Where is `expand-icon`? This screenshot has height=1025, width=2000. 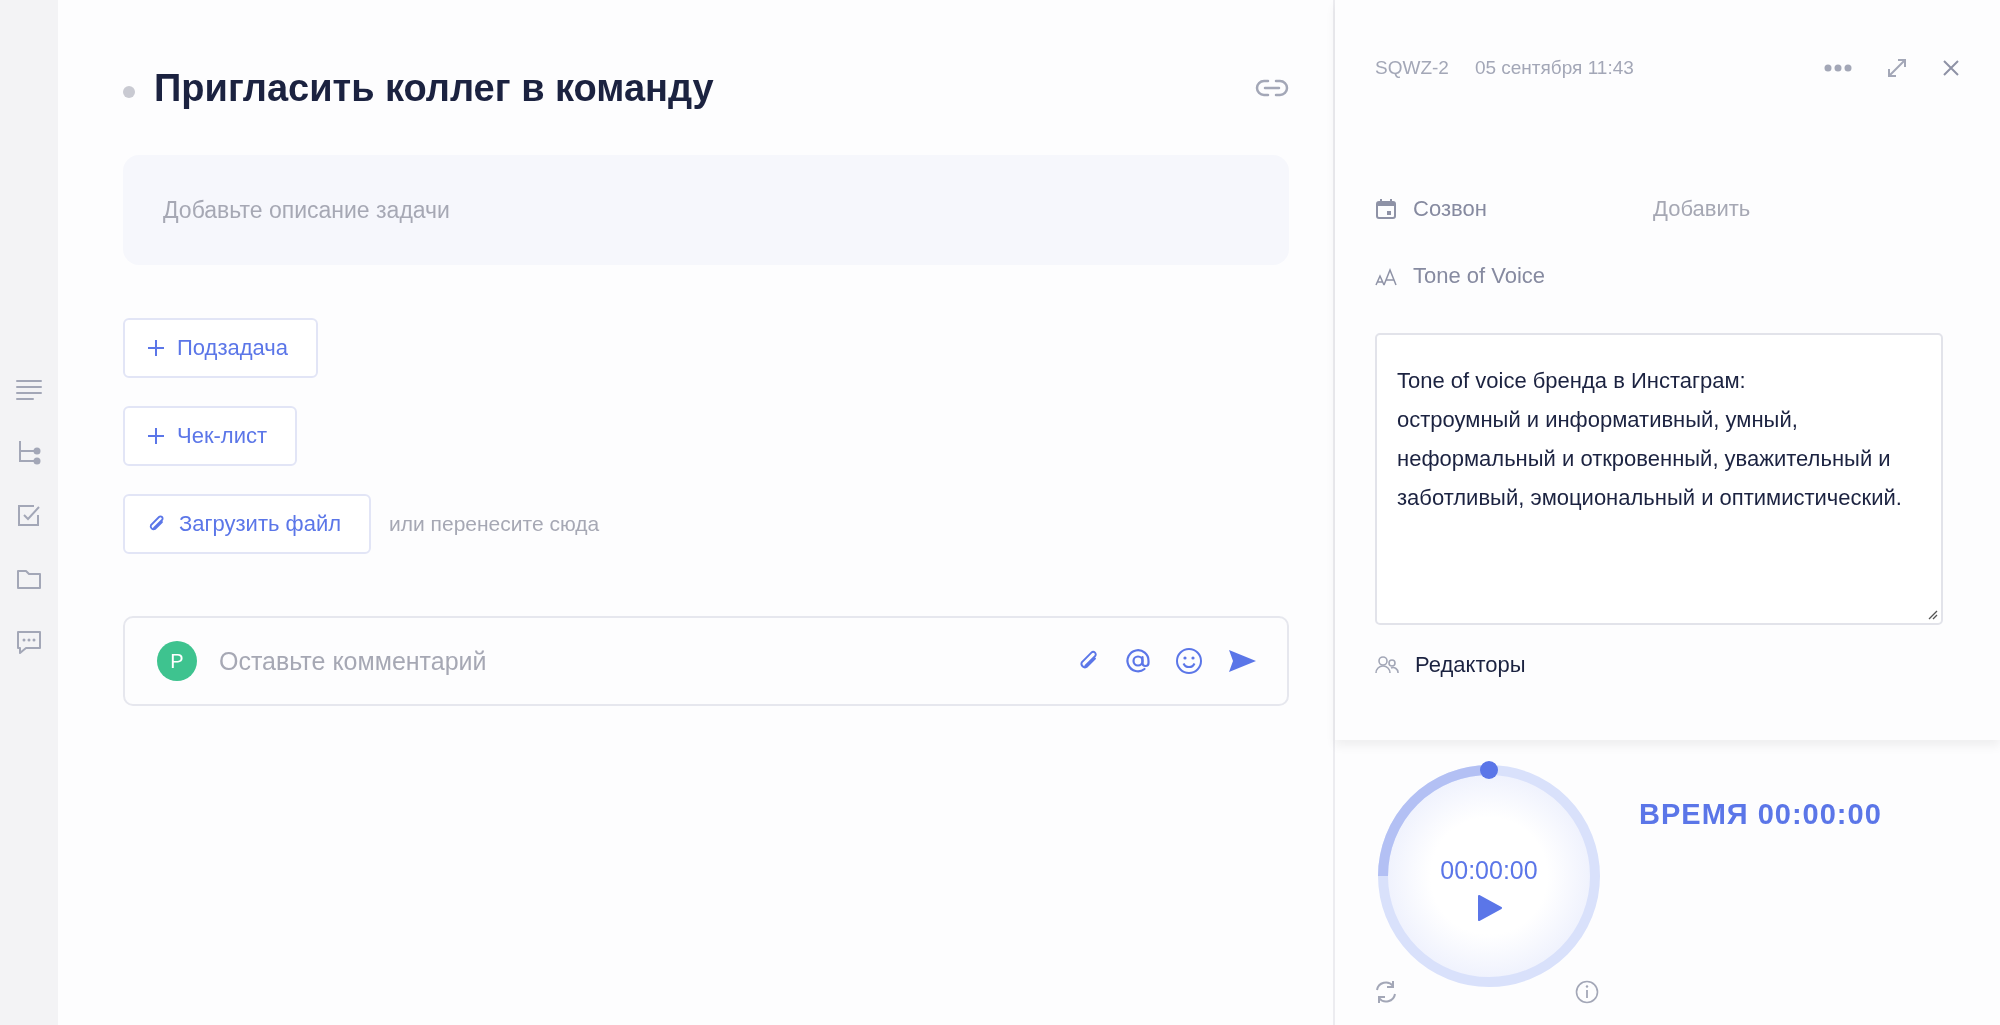 expand-icon is located at coordinates (1897, 67).